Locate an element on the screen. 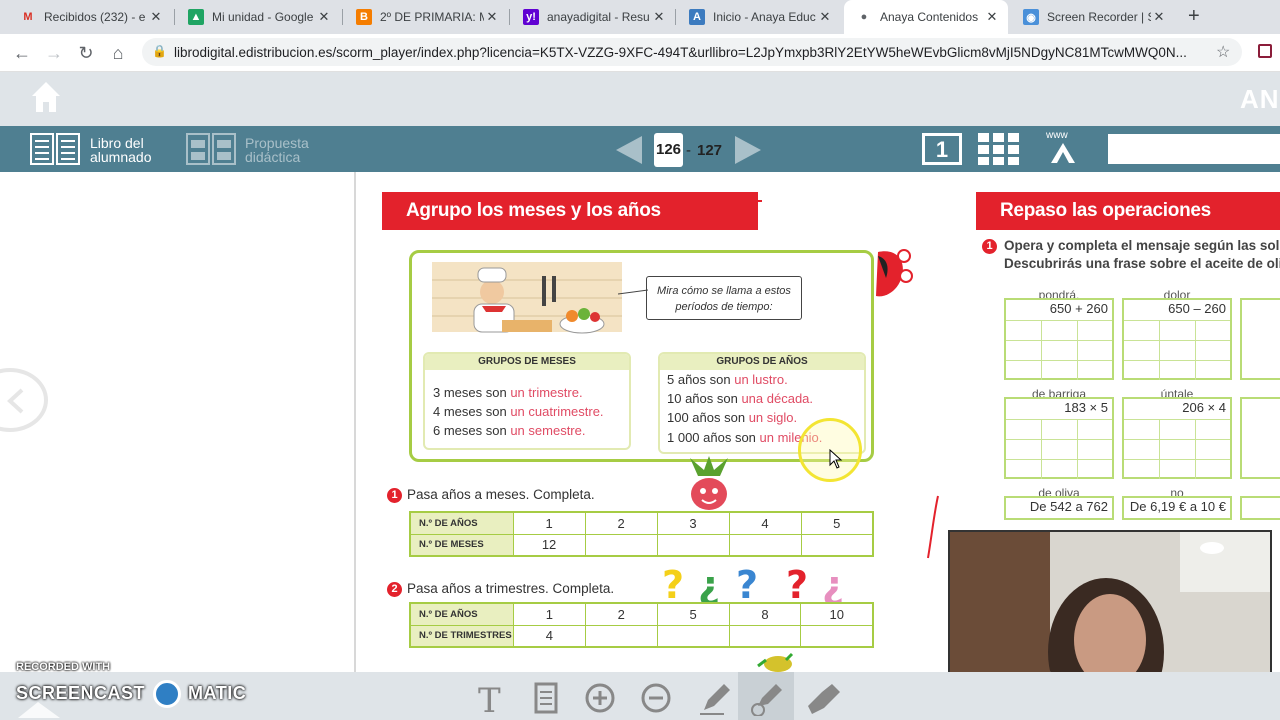 This screenshot has width=1280, height=720. table-cell: 1 is located at coordinates (549, 614).